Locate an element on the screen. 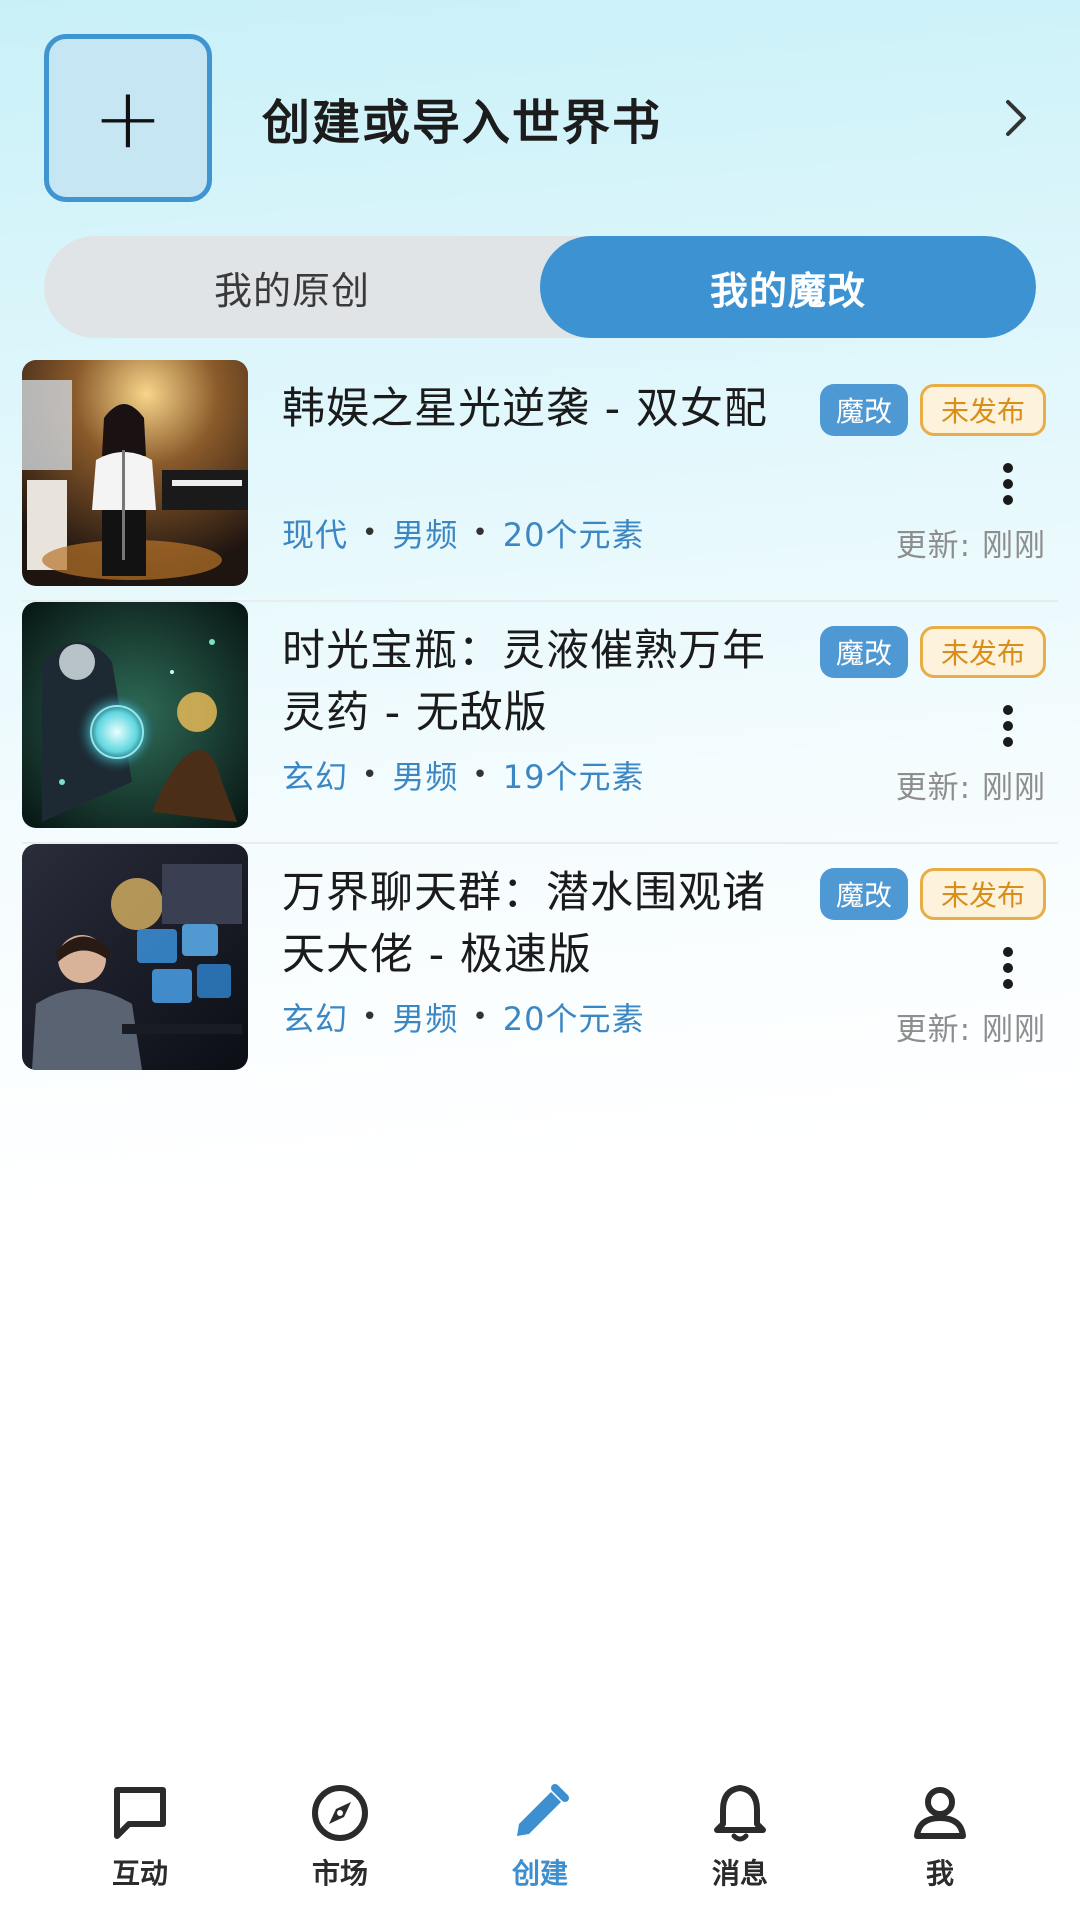 The width and height of the screenshot is (1080, 1920). item-title: 时光宝瓶：灵液催熟万年灵药 - 无敌版 is located at coordinates (524, 682).